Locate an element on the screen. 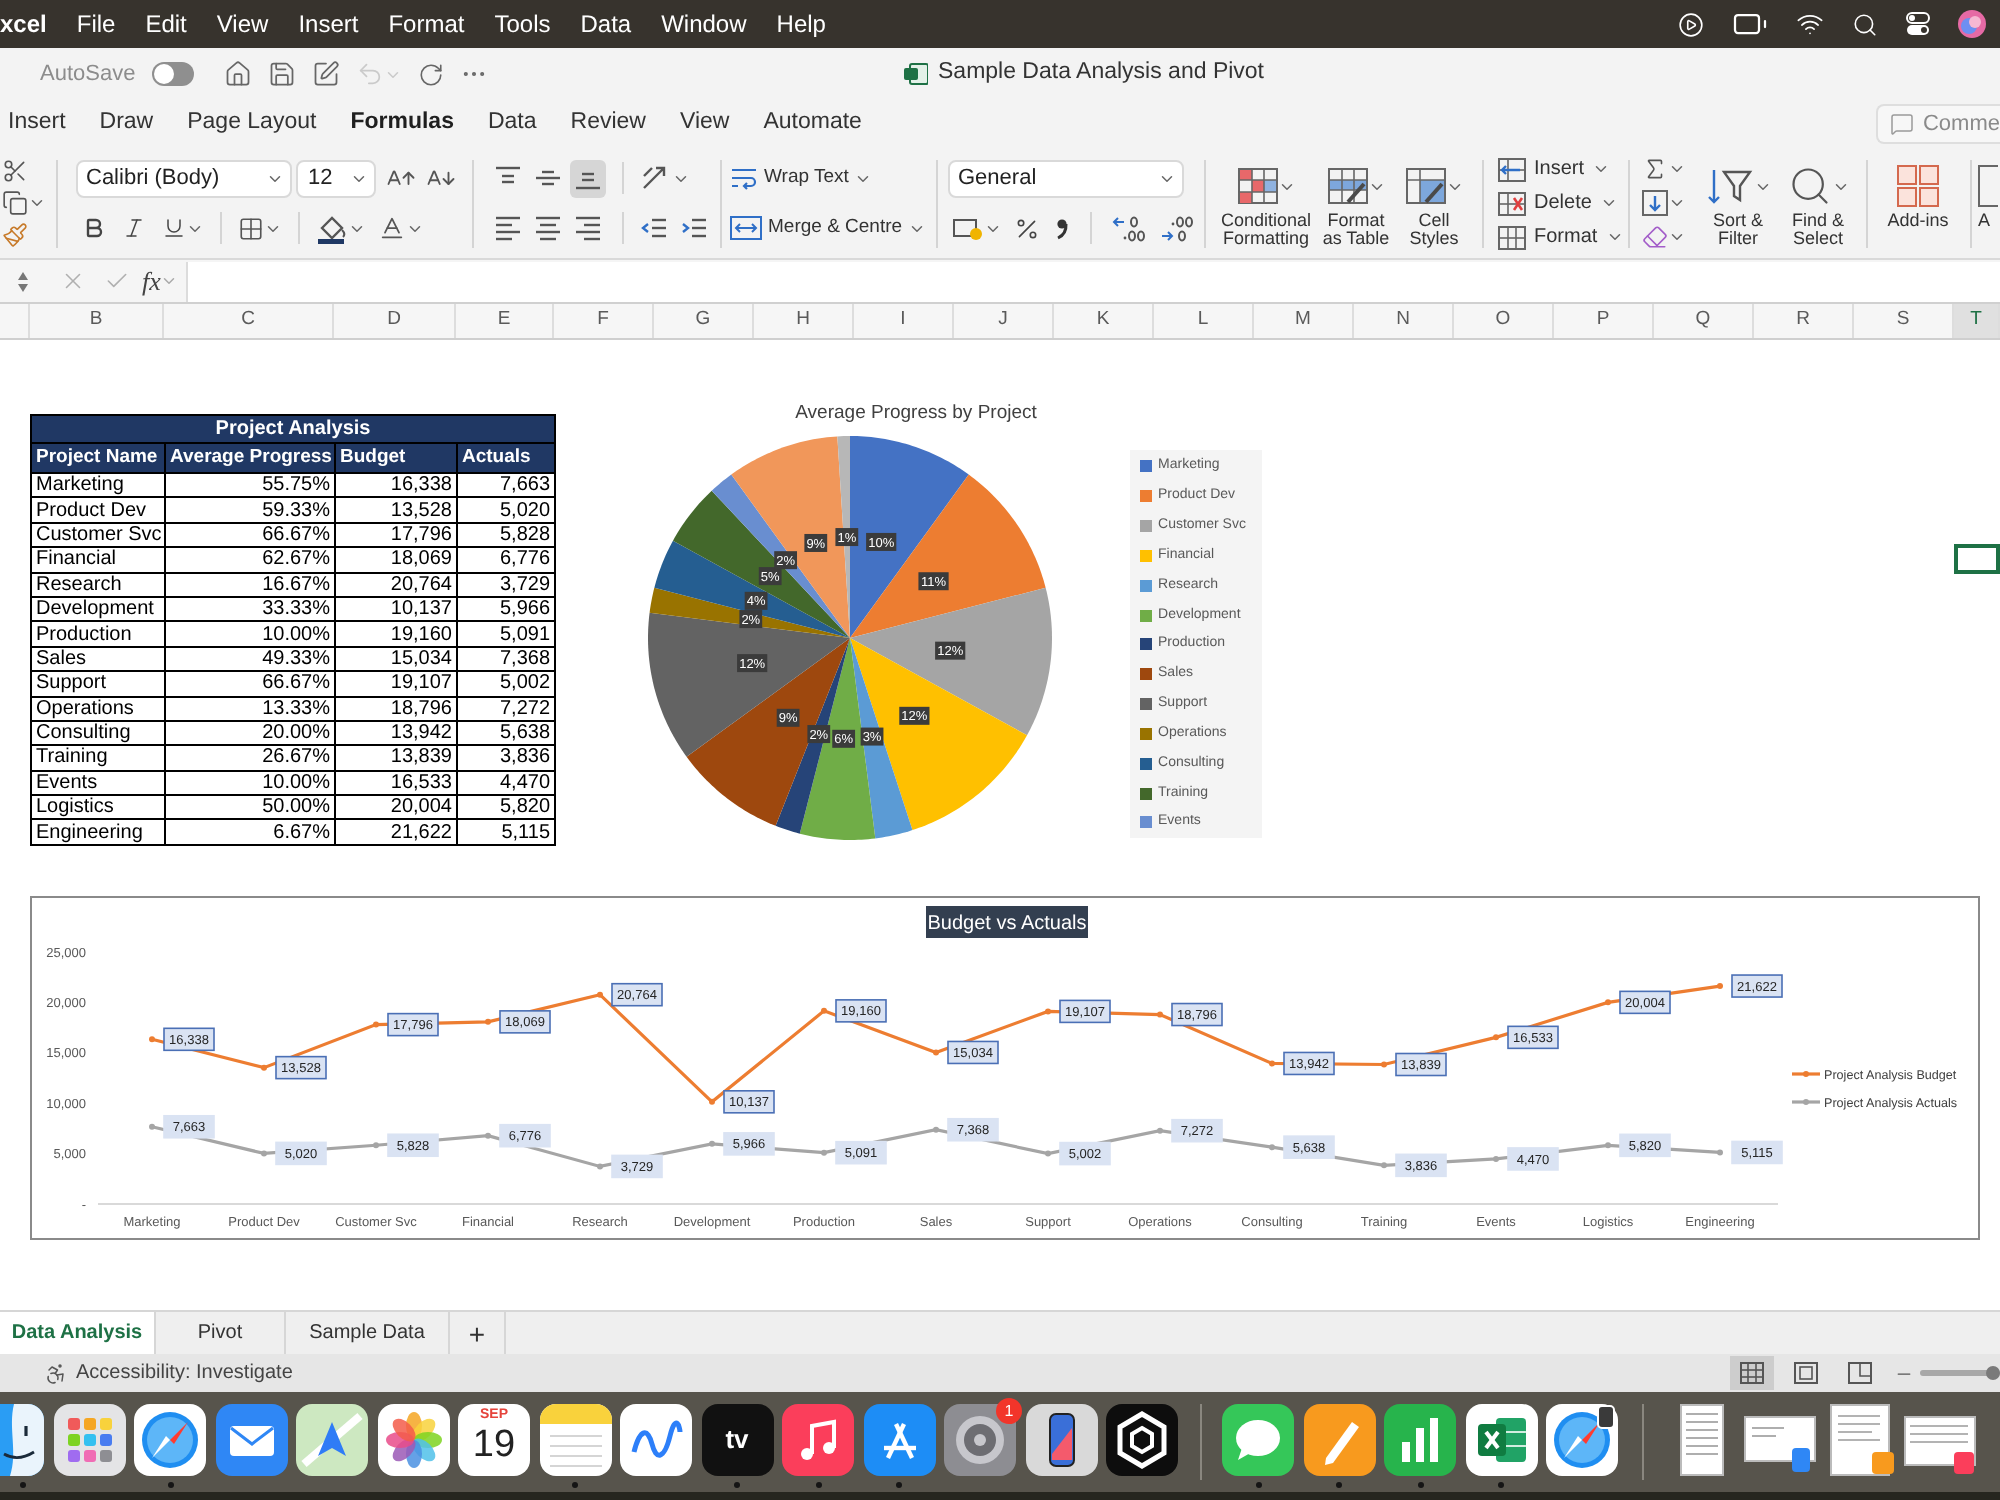 This screenshot has height=1500, width=2000. italic-icon is located at coordinates (134, 228).